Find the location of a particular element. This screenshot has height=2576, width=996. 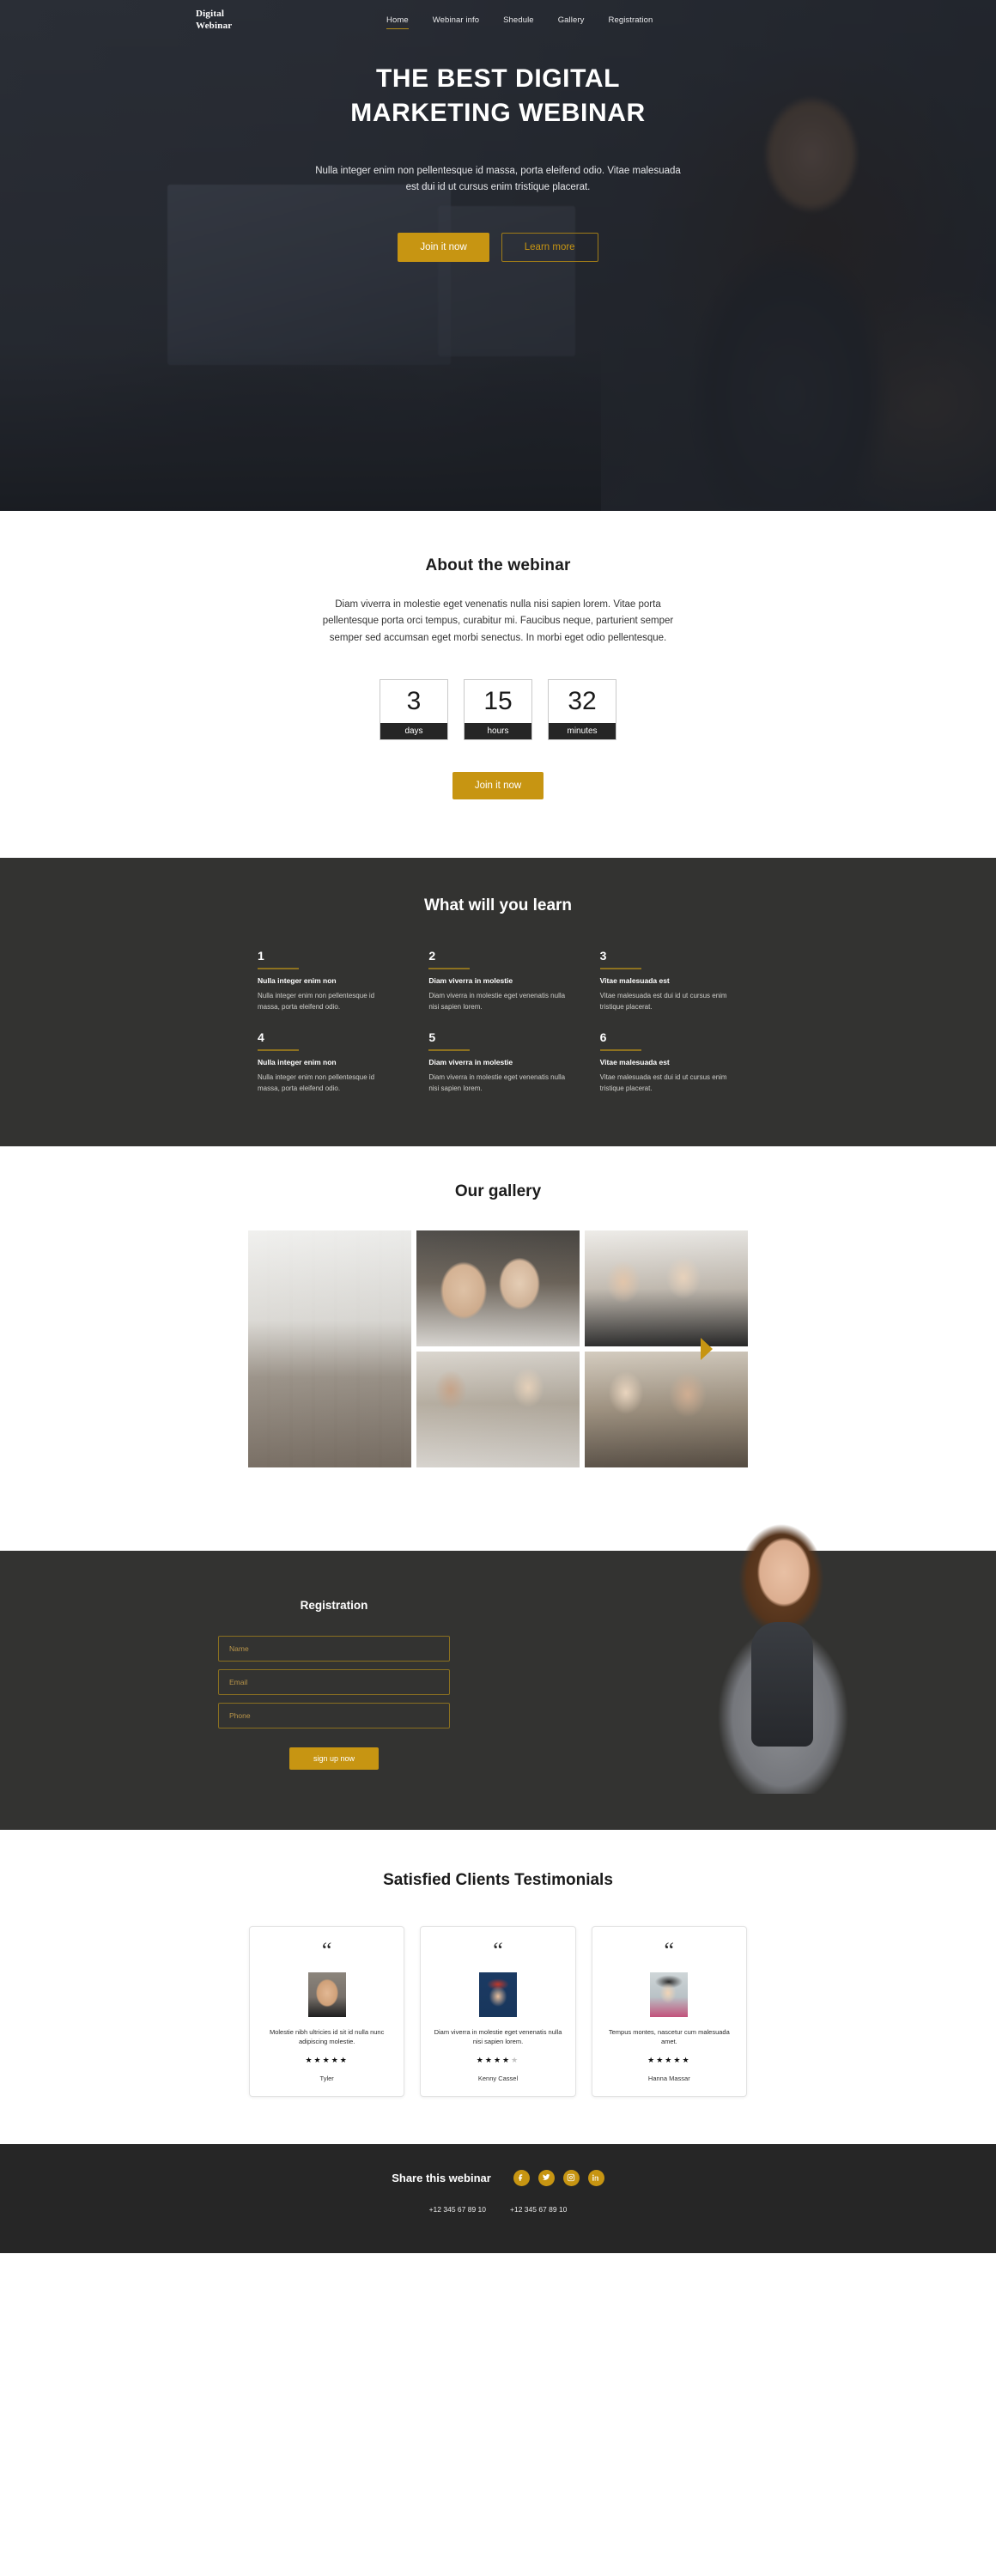

phone-number-1: +12 345 67 89 10 is located at coordinates (458, 2209).